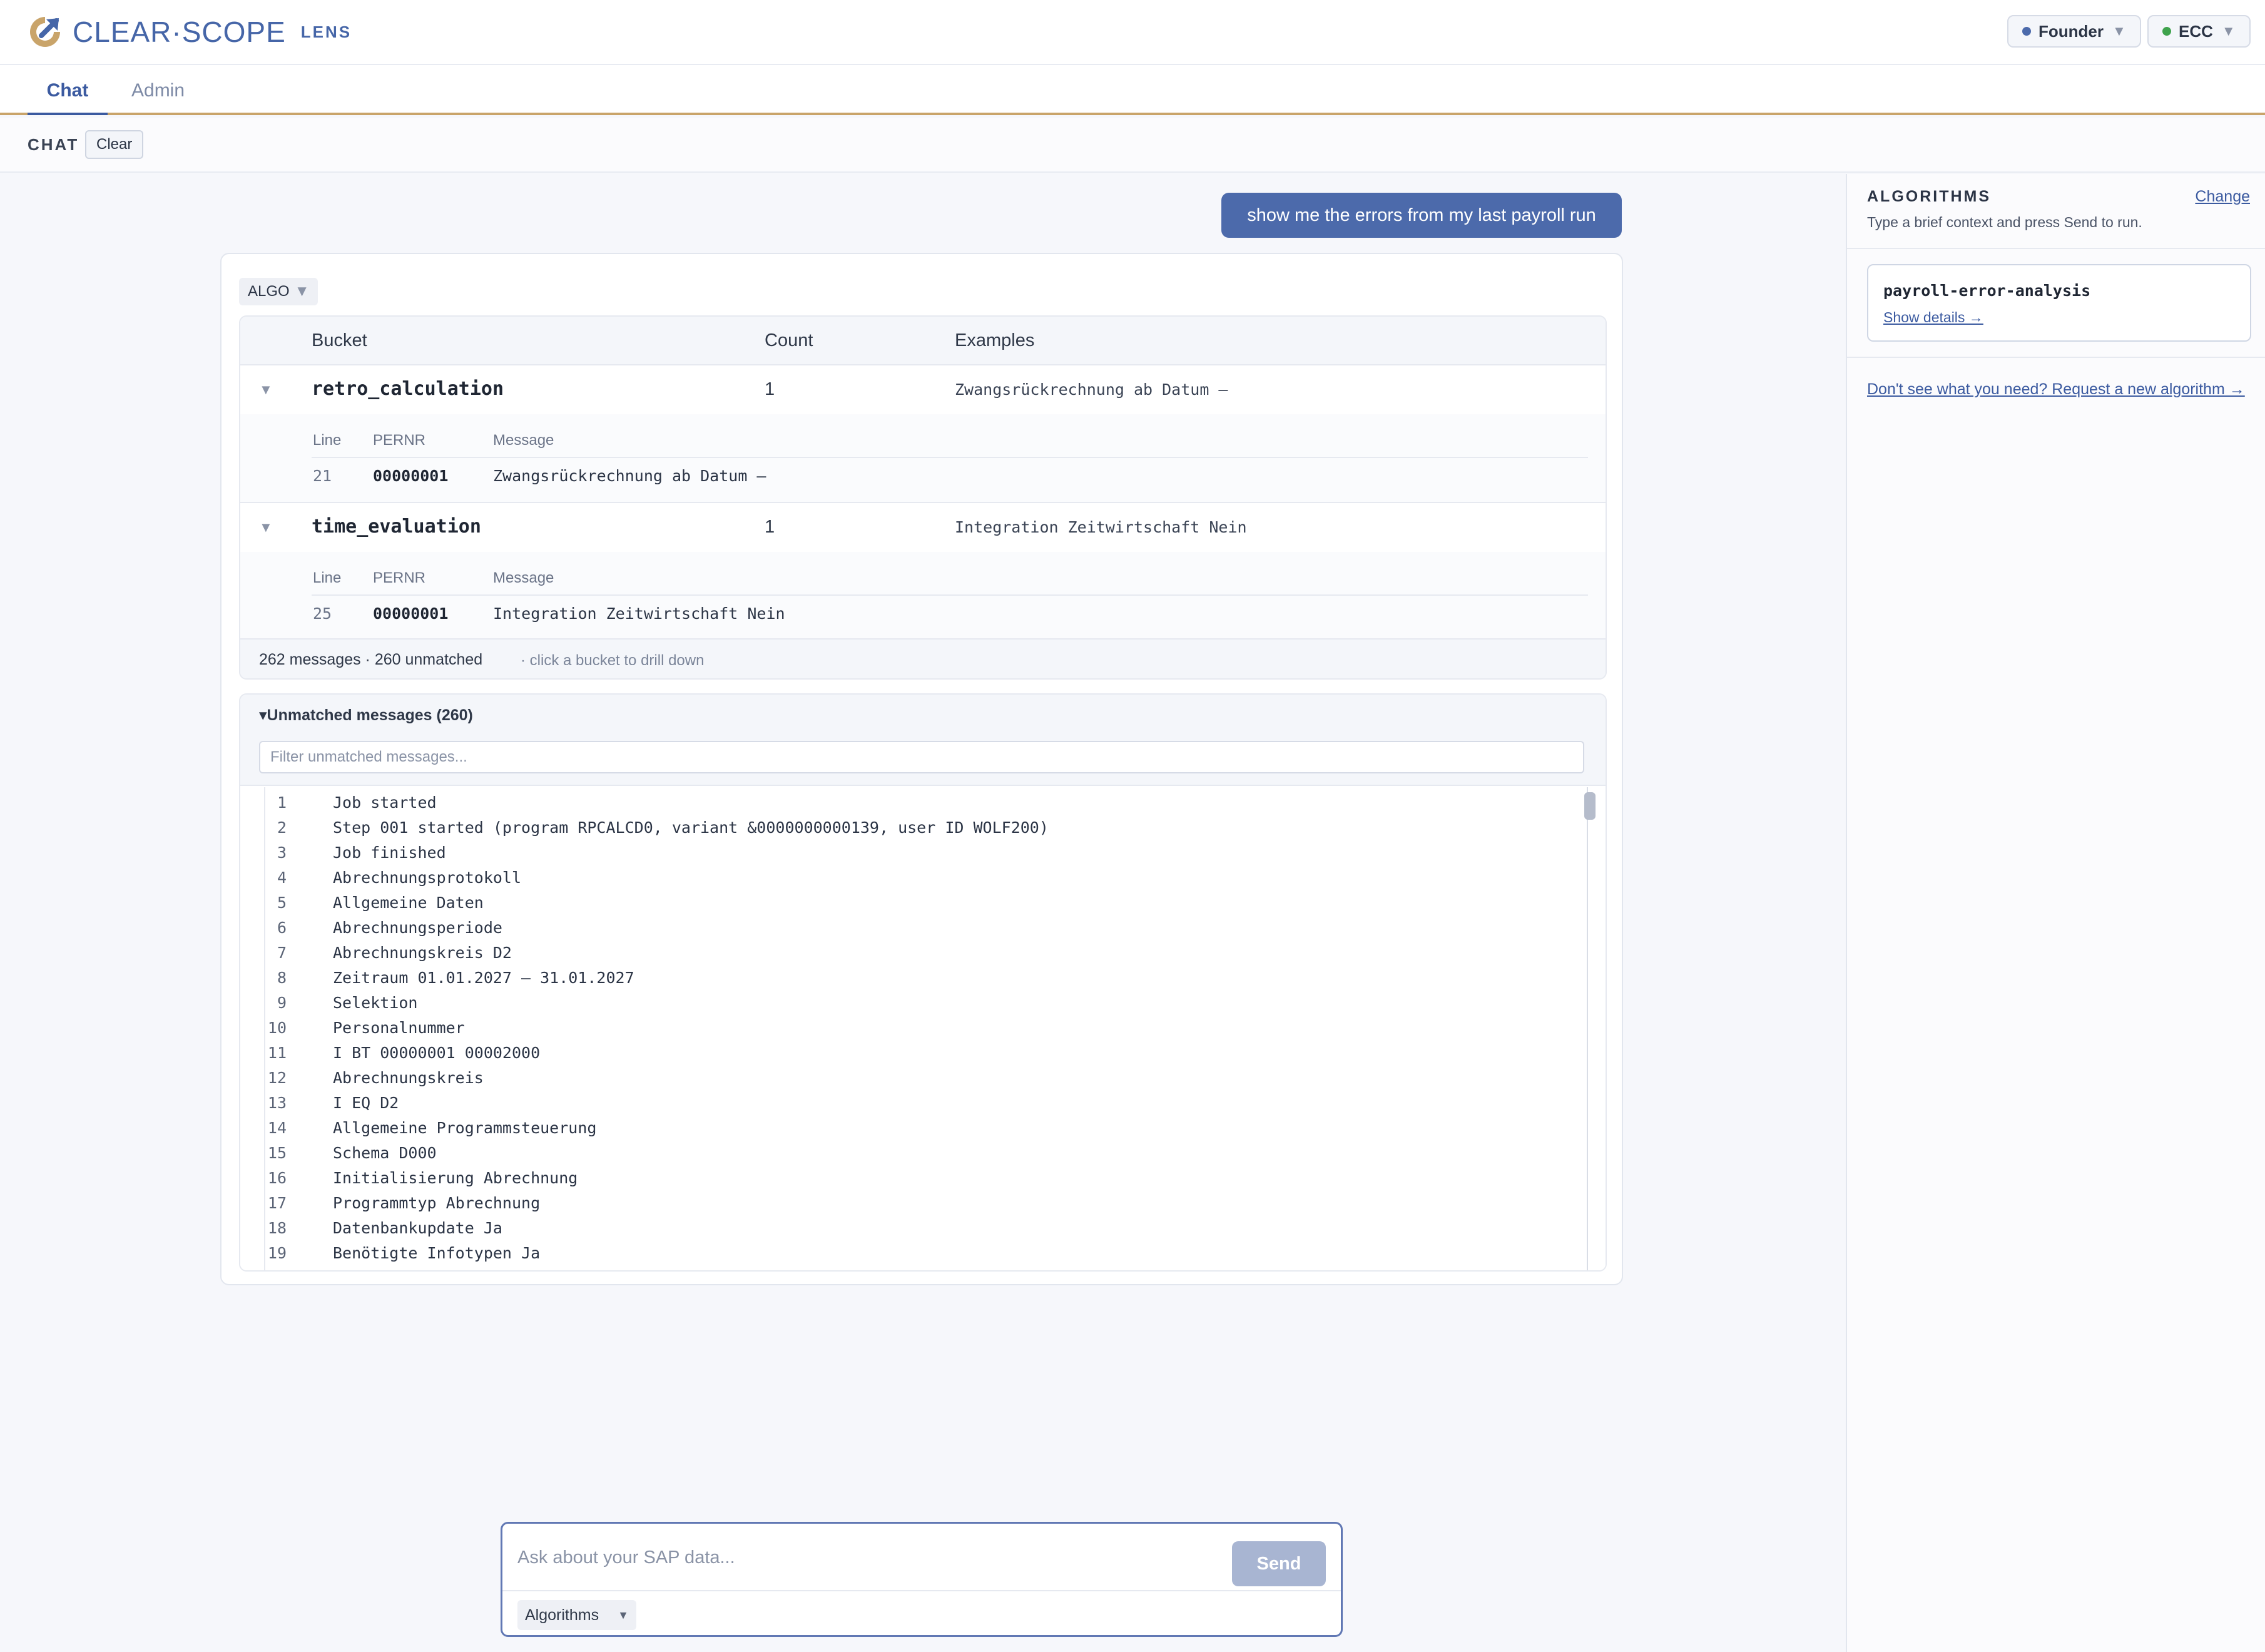 The height and width of the screenshot is (1652, 2265). I want to click on log-line: 18 Datenbankupdate Ja, so click(923, 1227).